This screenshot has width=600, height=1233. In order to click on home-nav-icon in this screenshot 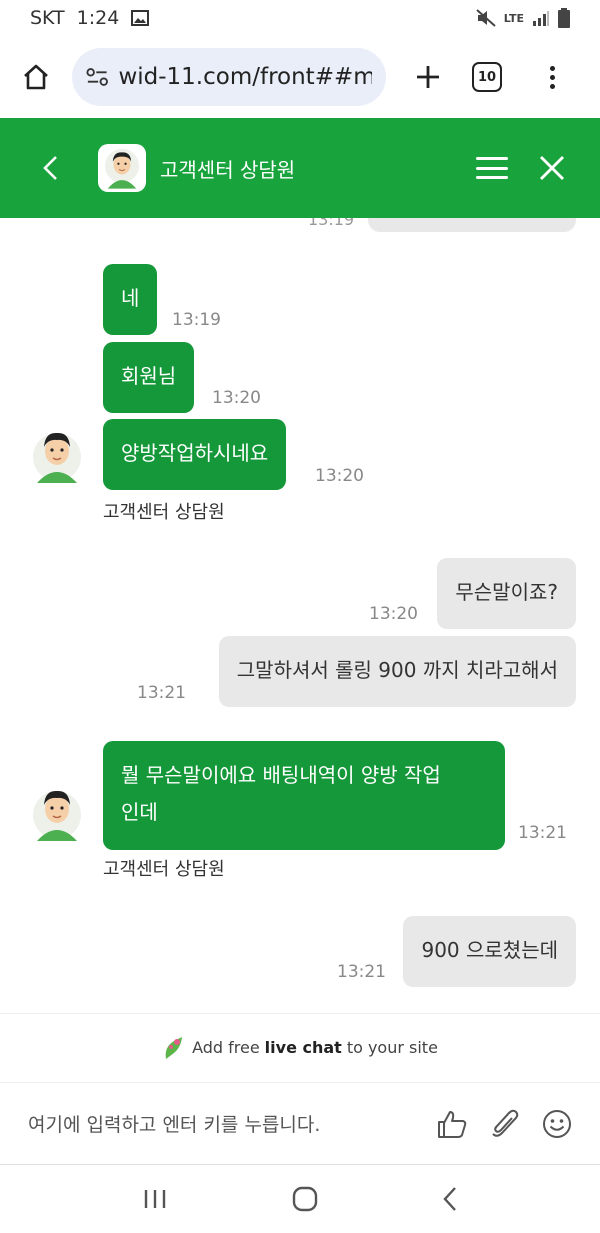, I will do `click(305, 1199)`.